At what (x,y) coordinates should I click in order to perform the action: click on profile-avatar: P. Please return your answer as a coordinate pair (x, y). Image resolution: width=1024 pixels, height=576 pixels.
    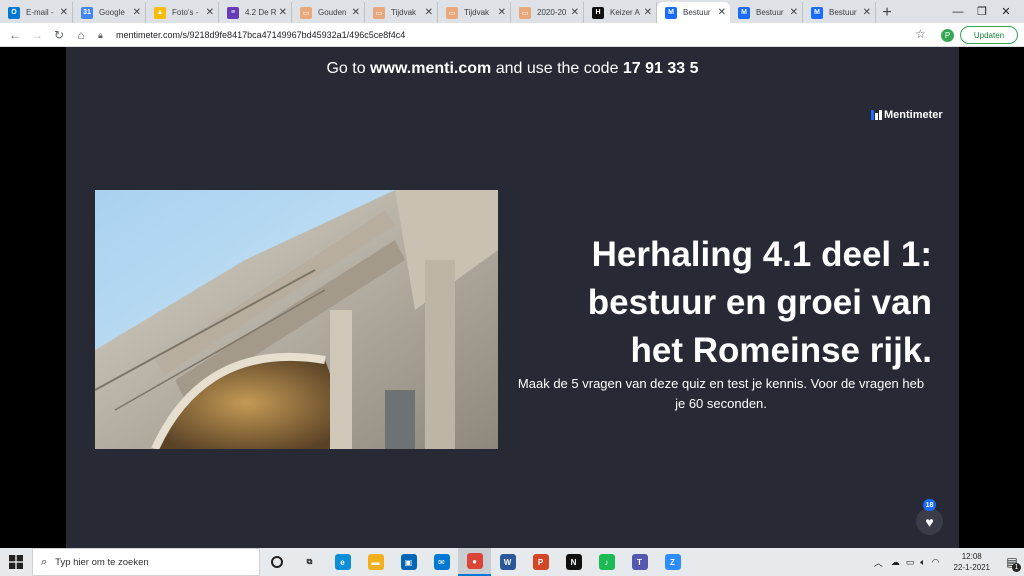
    Looking at the image, I should click on (947, 35).